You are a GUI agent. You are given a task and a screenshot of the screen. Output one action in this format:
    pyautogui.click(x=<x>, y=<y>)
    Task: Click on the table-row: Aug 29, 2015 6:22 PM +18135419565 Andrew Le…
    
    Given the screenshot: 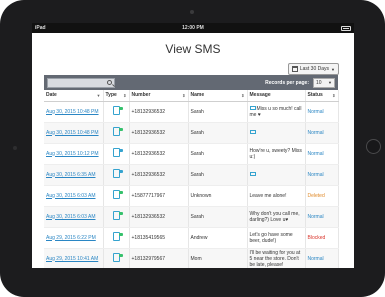 What is the action you would take?
    pyautogui.click(x=191, y=238)
    